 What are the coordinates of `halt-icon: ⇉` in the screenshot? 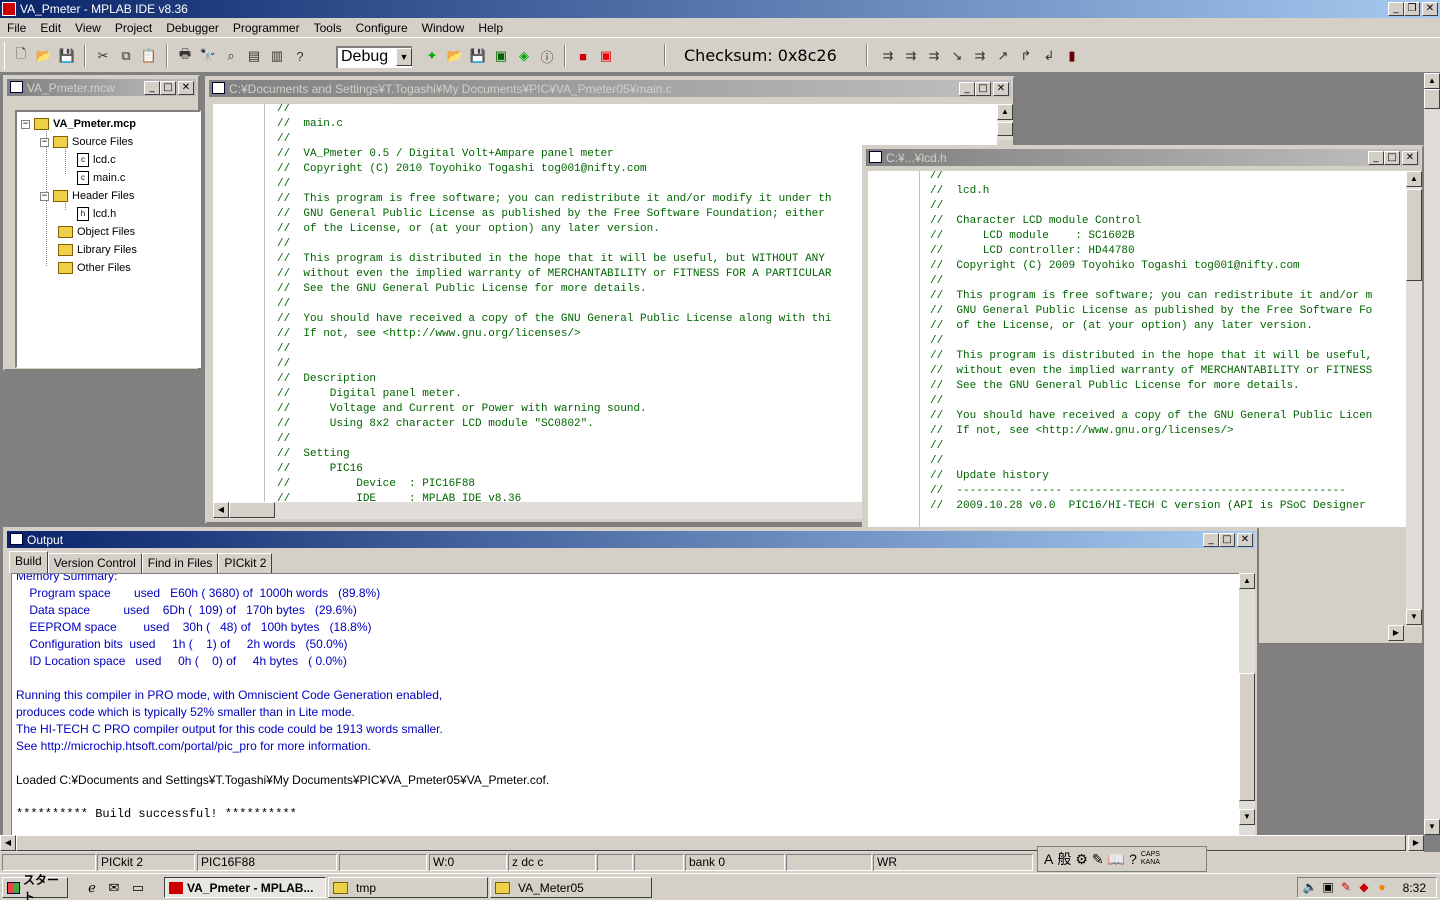 It's located at (911, 56).